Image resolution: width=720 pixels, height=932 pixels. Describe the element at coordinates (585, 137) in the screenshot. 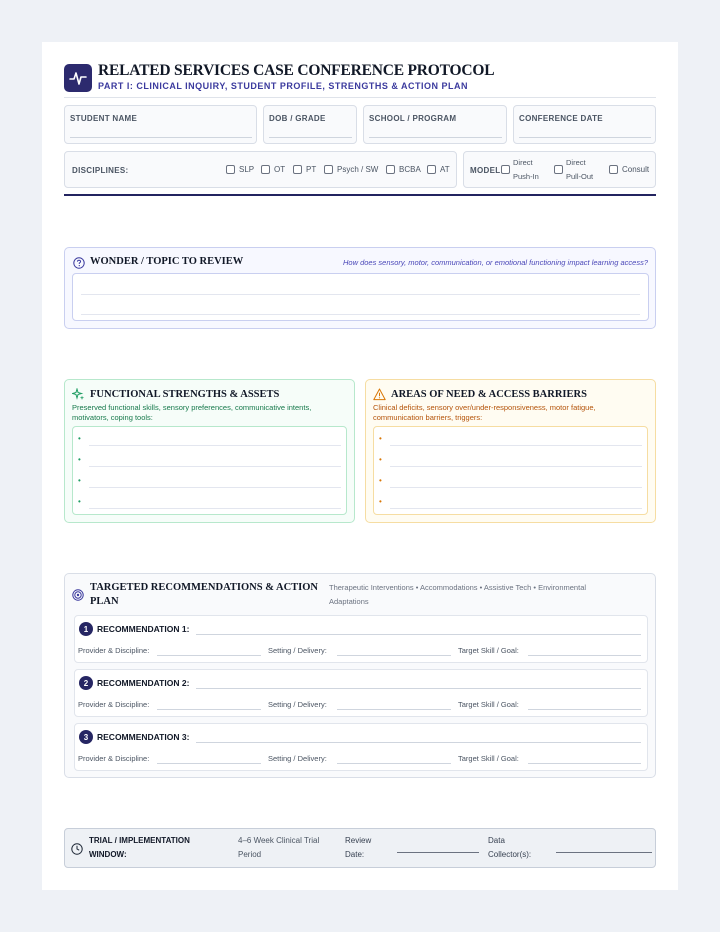

I see `conference-date-line` at that location.